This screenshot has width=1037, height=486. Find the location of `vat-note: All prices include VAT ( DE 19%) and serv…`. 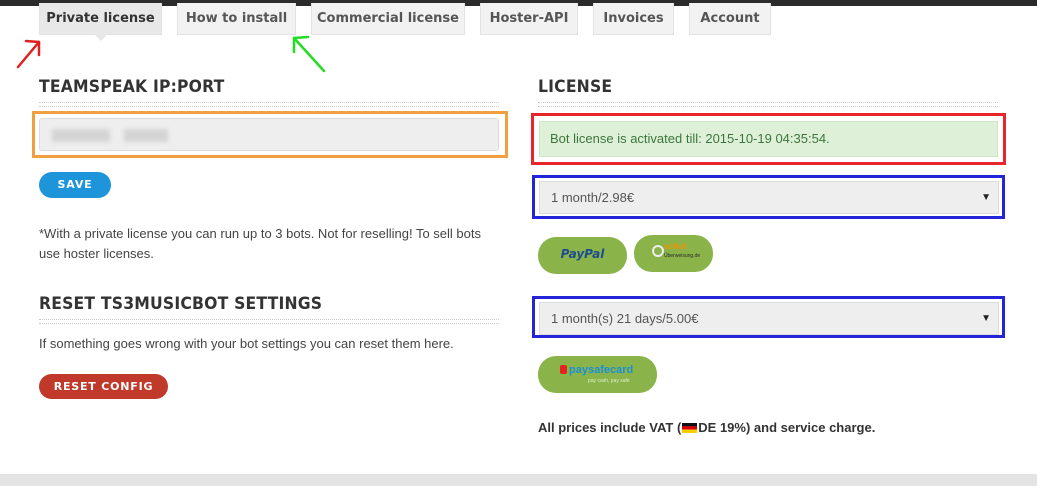

vat-note: All prices include VAT ( DE 19%) and serv… is located at coordinates (706, 427).